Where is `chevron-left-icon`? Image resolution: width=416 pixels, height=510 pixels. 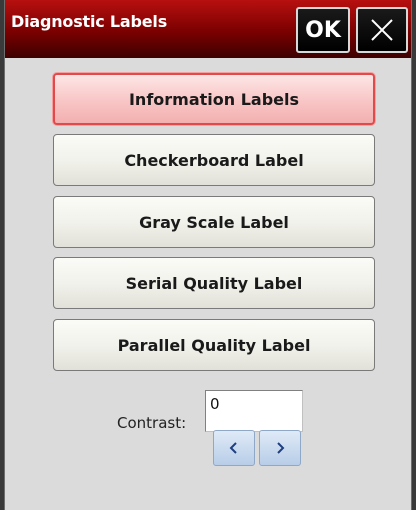
chevron-left-icon is located at coordinates (233, 448).